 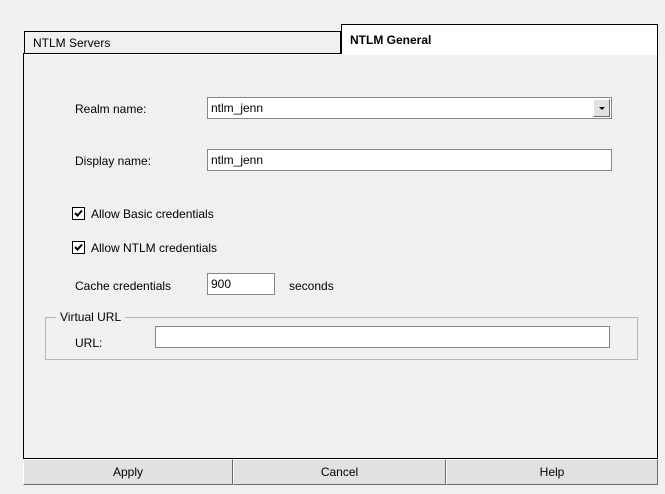 I want to click on cache-credentials-label: Cache credentials, so click(x=123, y=286).